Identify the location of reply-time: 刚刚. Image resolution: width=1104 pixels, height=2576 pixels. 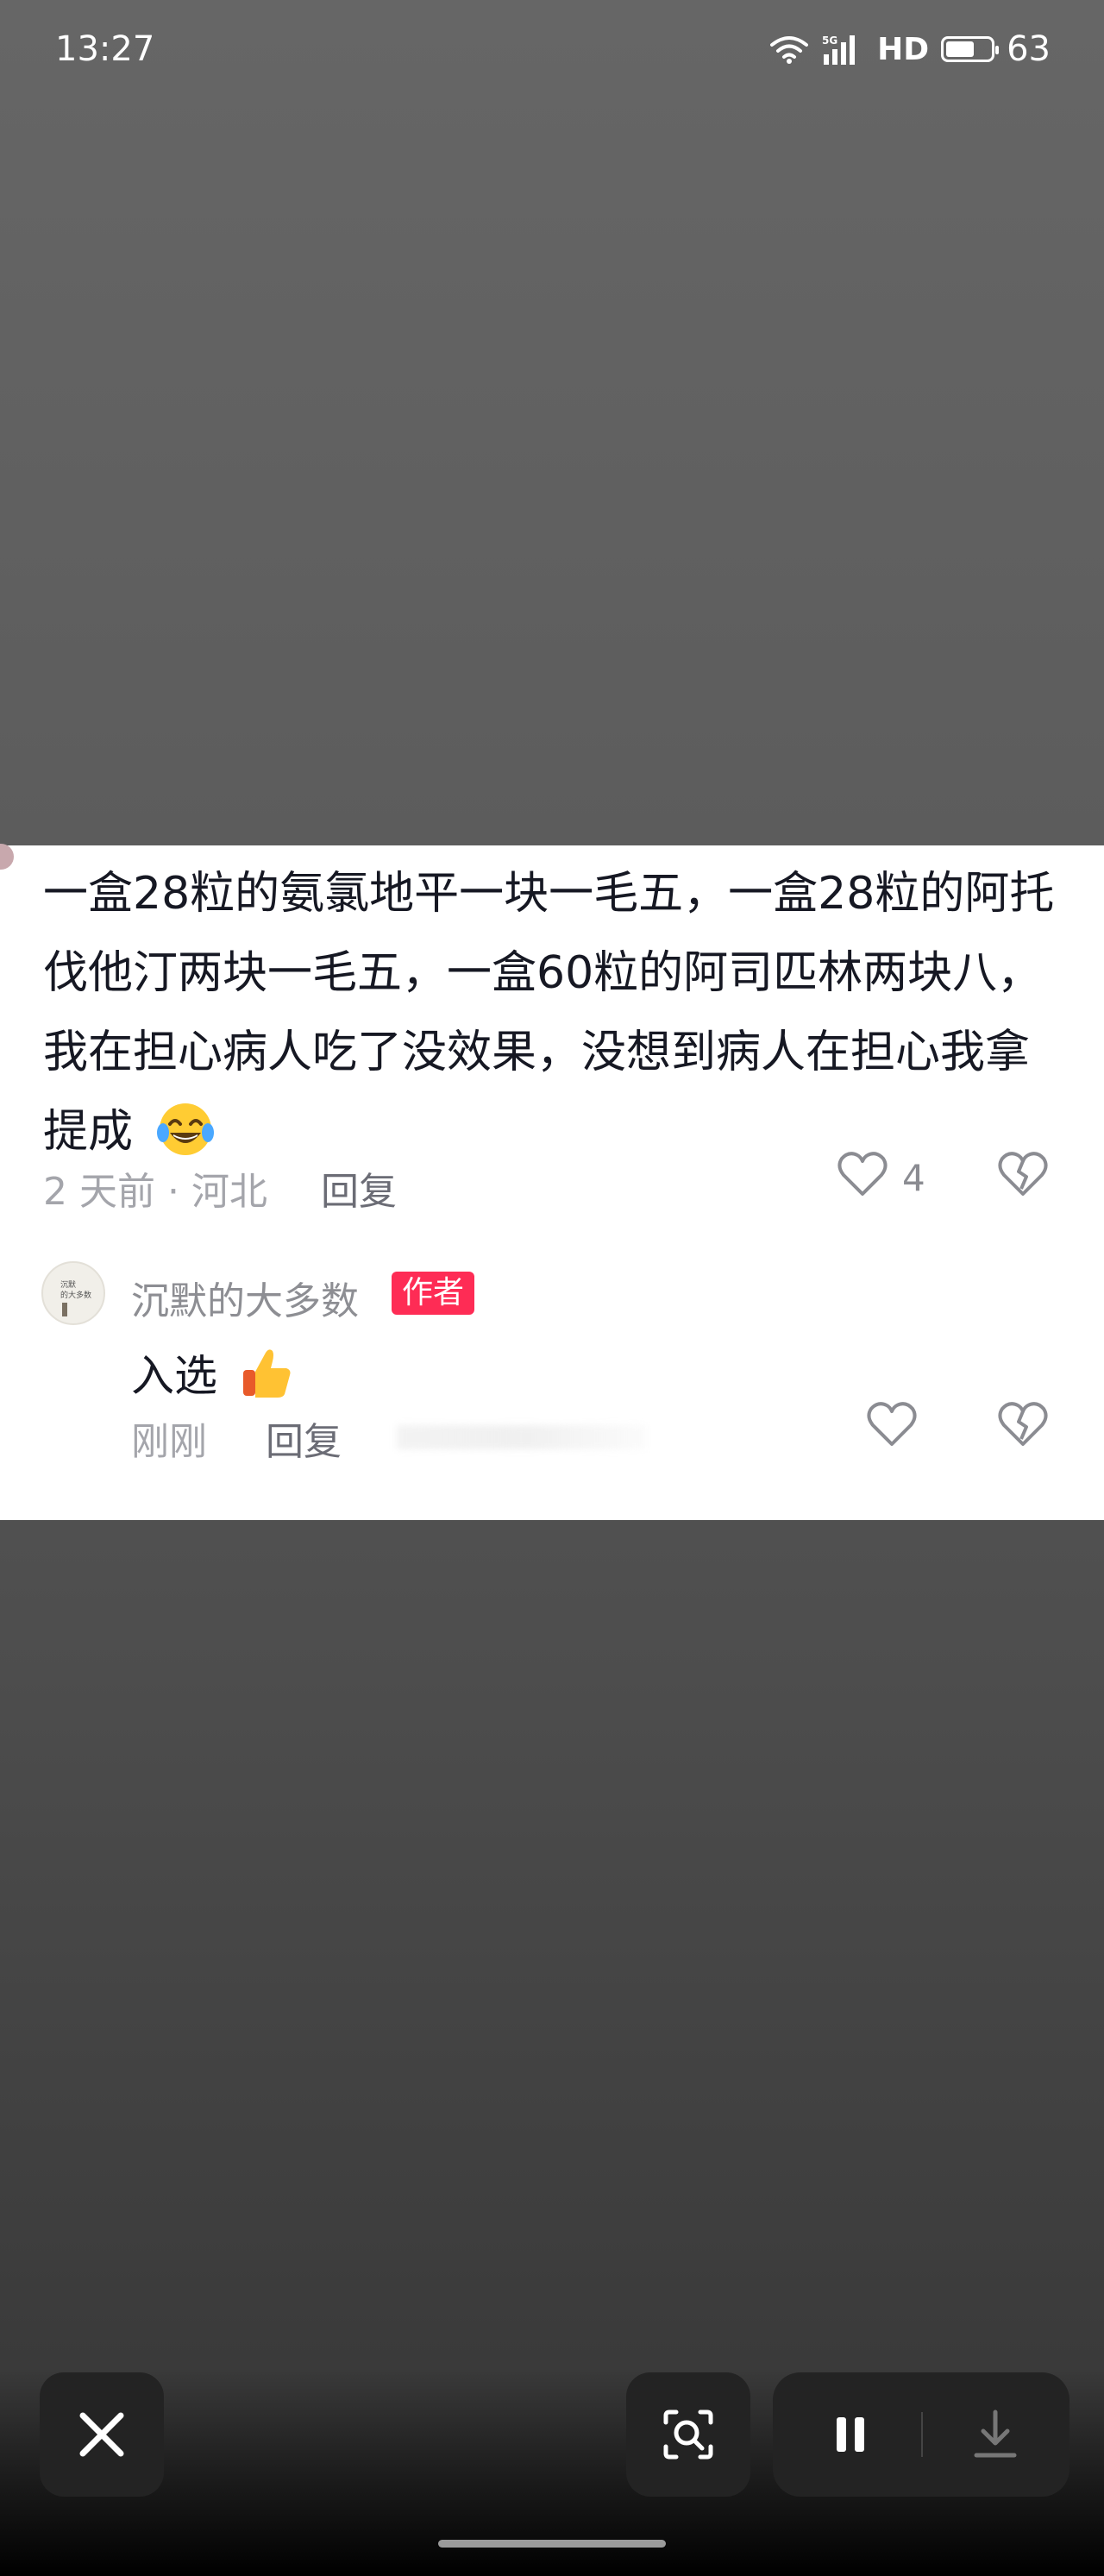
(169, 1442).